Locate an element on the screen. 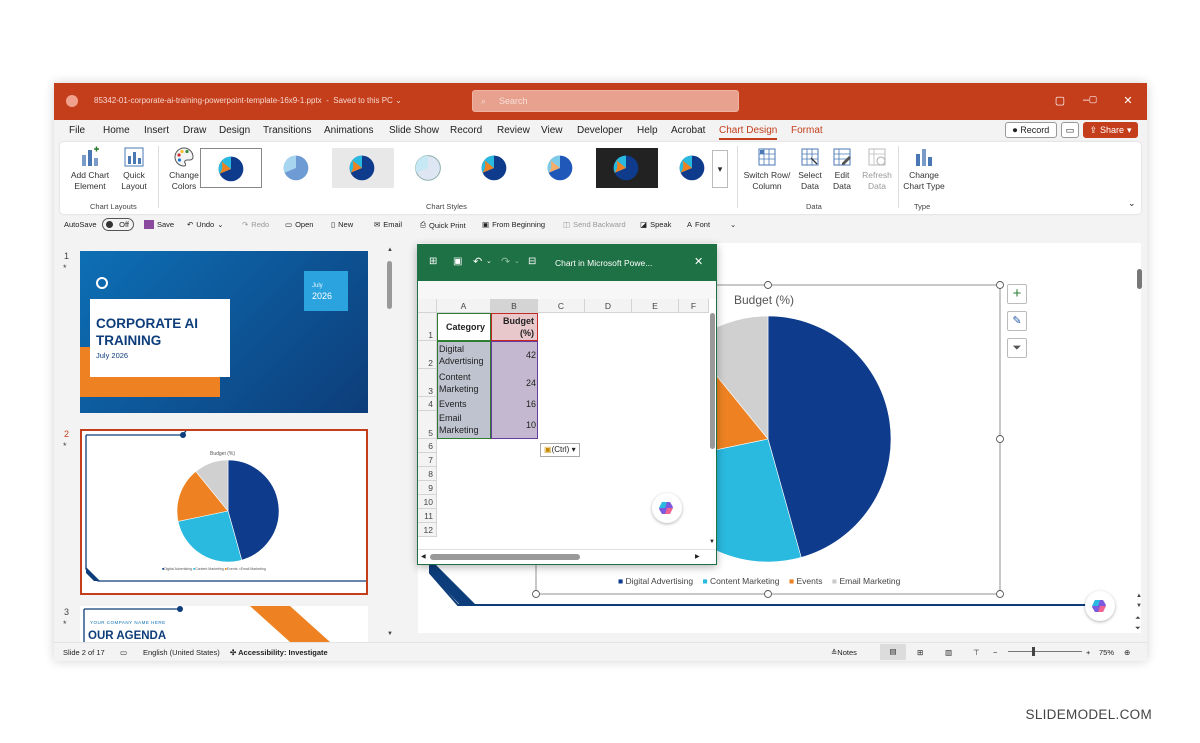  tab-review: Review is located at coordinates (513, 130).